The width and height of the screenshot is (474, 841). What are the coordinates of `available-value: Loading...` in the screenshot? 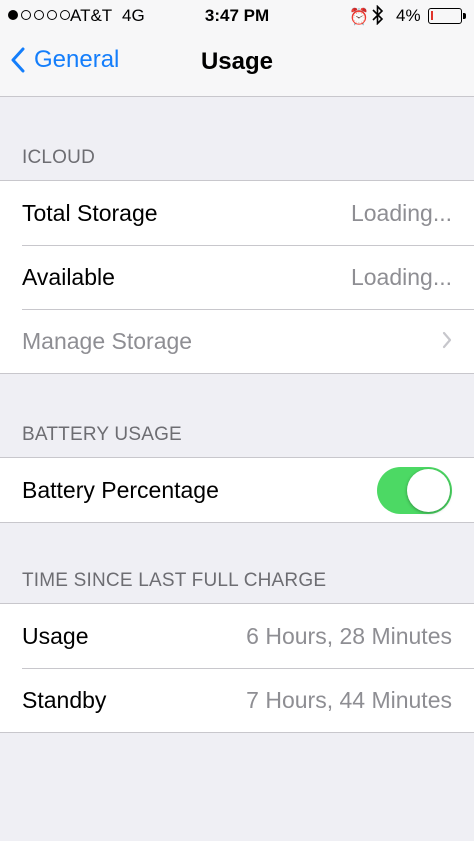 It's located at (401, 276).